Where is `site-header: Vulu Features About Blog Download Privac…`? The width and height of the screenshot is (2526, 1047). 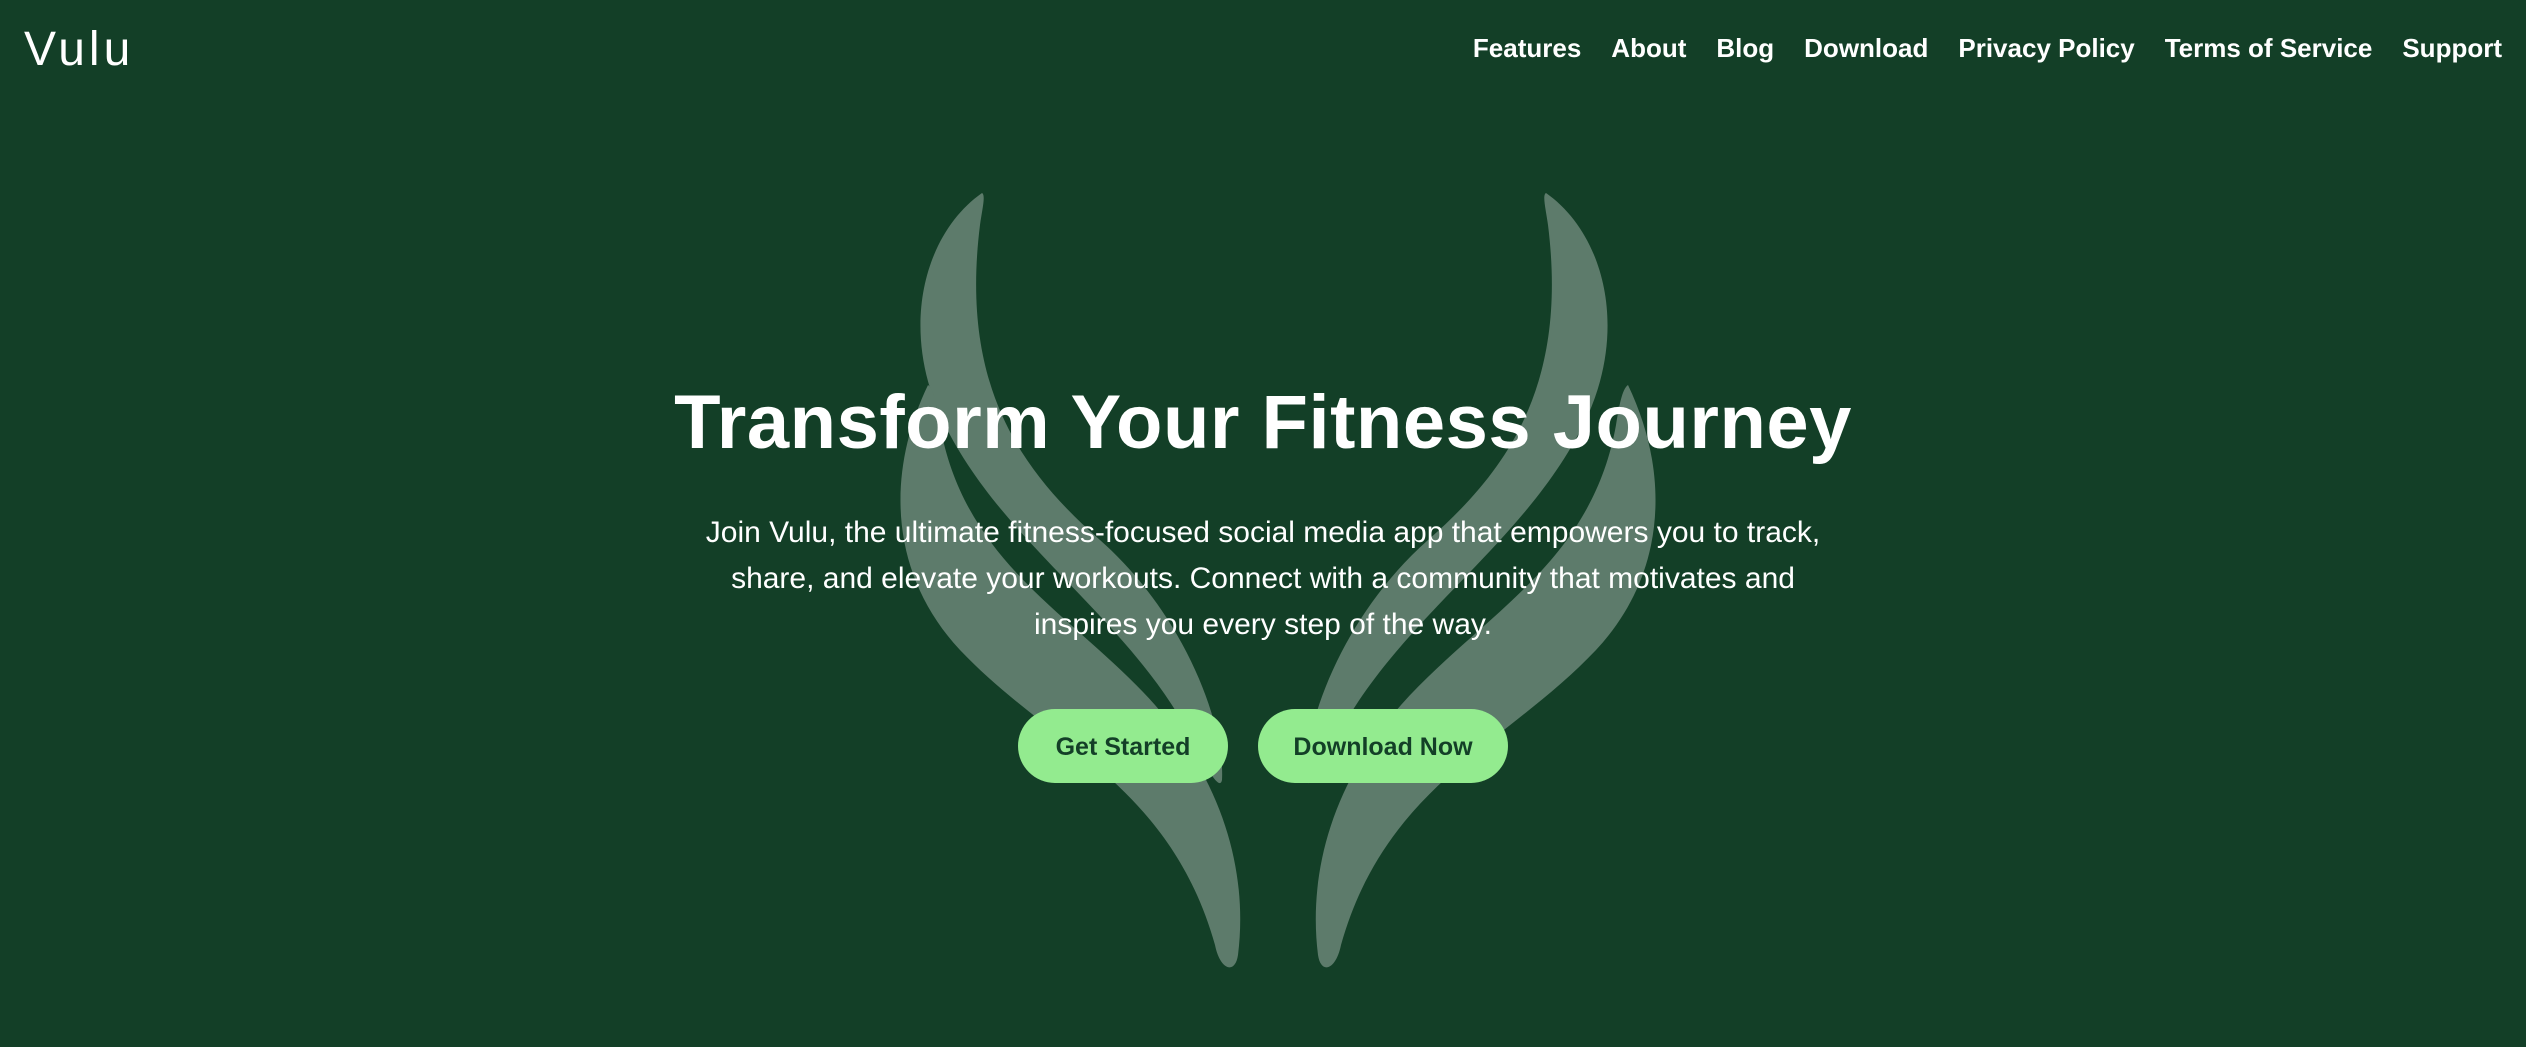 site-header: Vulu Features About Blog Download Privac… is located at coordinates (1263, 50).